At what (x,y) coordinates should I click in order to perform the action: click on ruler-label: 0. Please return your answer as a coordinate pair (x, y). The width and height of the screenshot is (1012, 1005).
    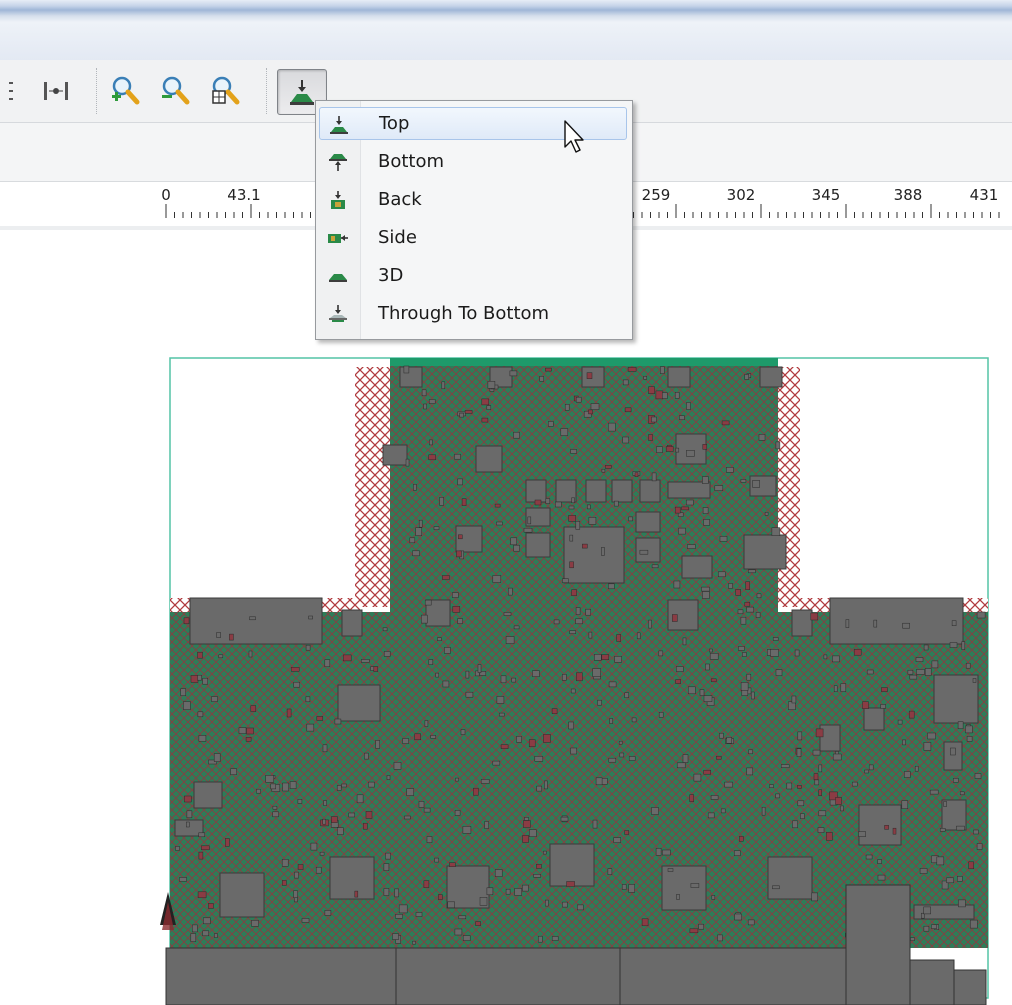
    Looking at the image, I should click on (166, 195).